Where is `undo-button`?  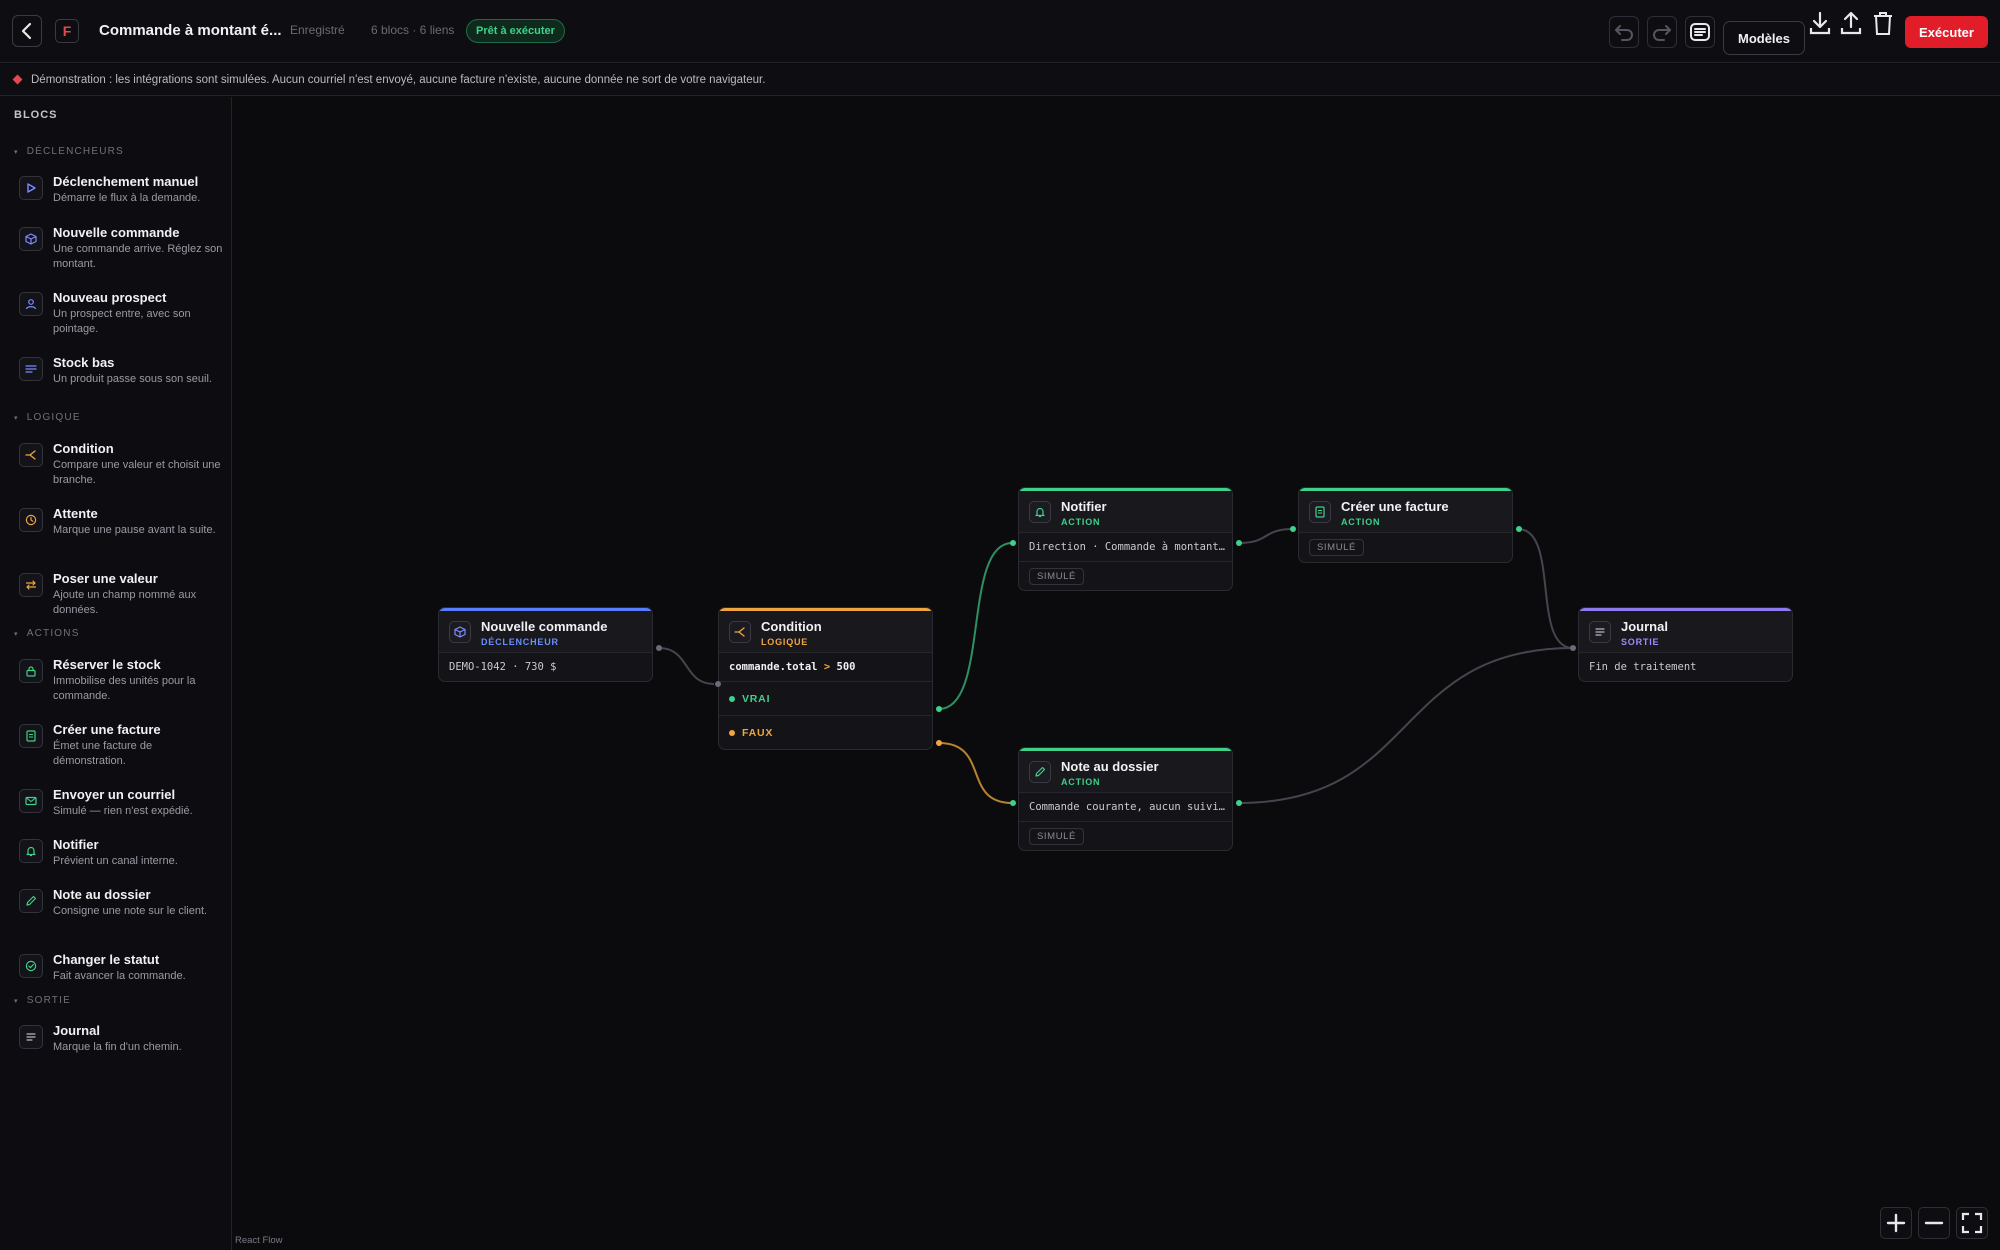 undo-button is located at coordinates (1624, 32).